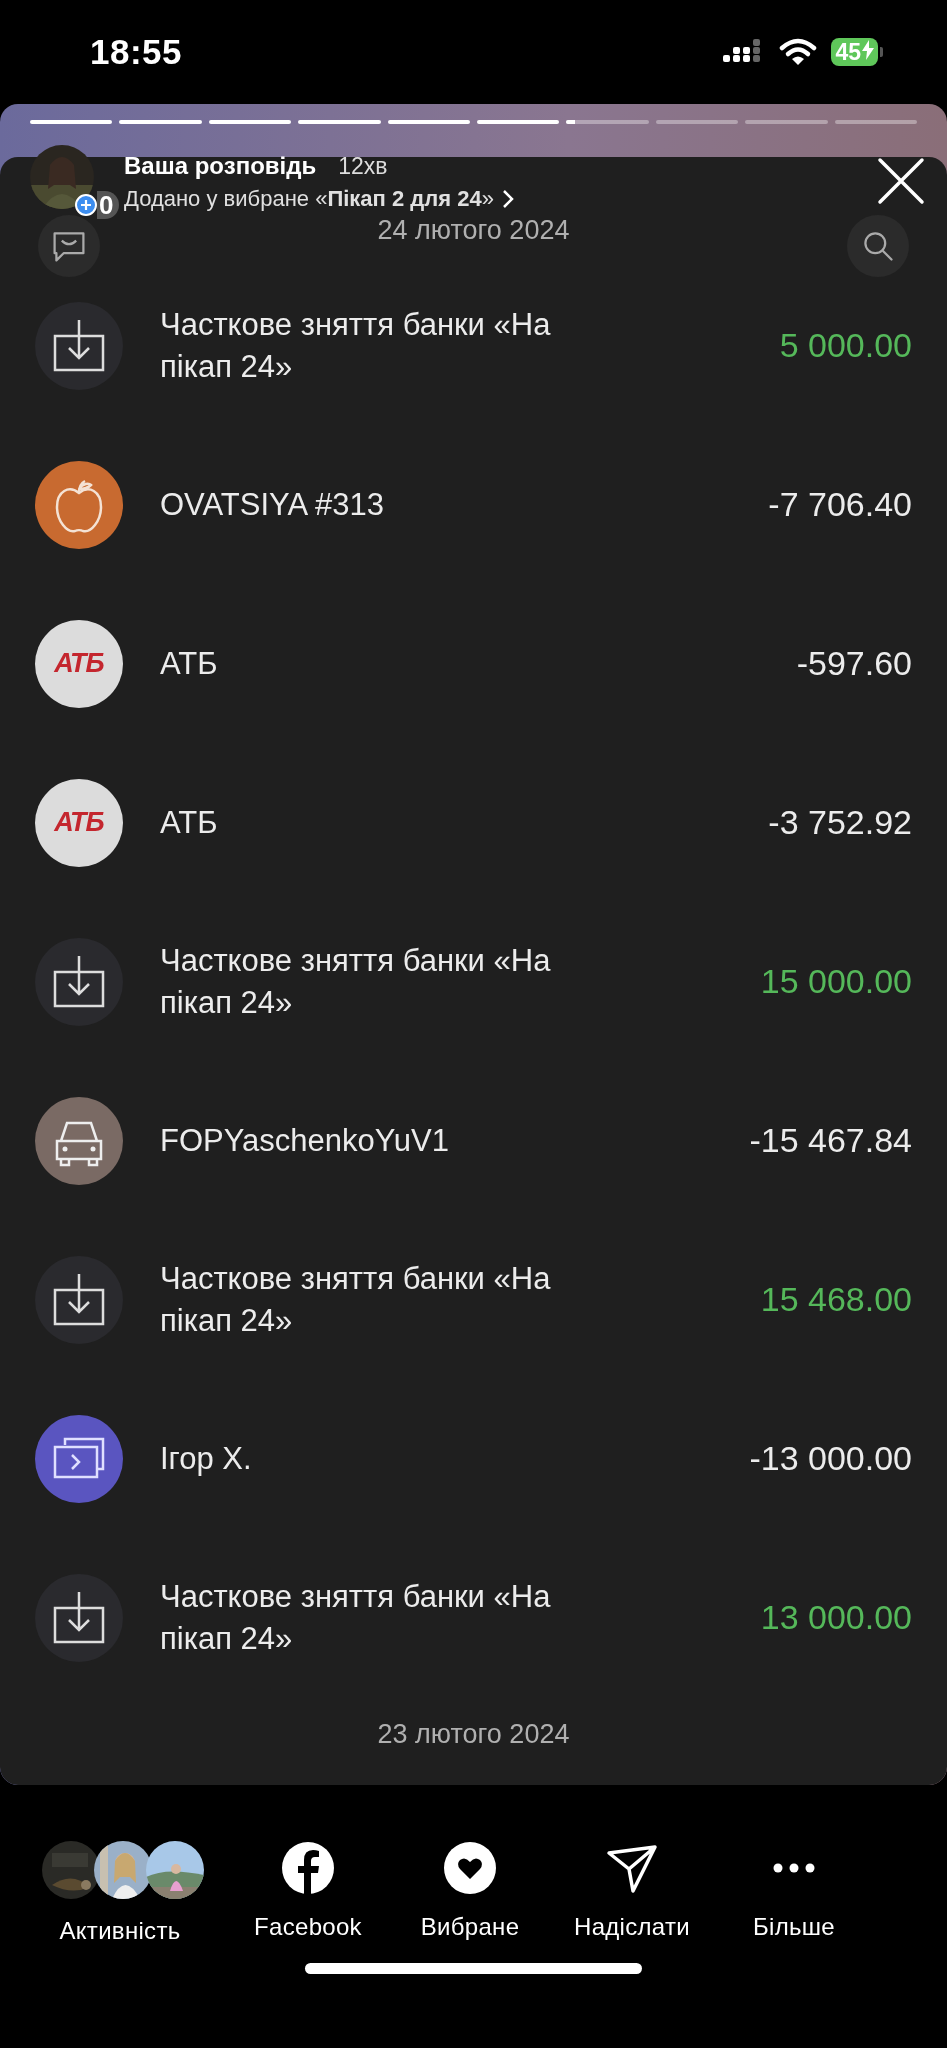 The width and height of the screenshot is (947, 2048). What do you see at coordinates (901, 181) in the screenshot?
I see `close-icon` at bounding box center [901, 181].